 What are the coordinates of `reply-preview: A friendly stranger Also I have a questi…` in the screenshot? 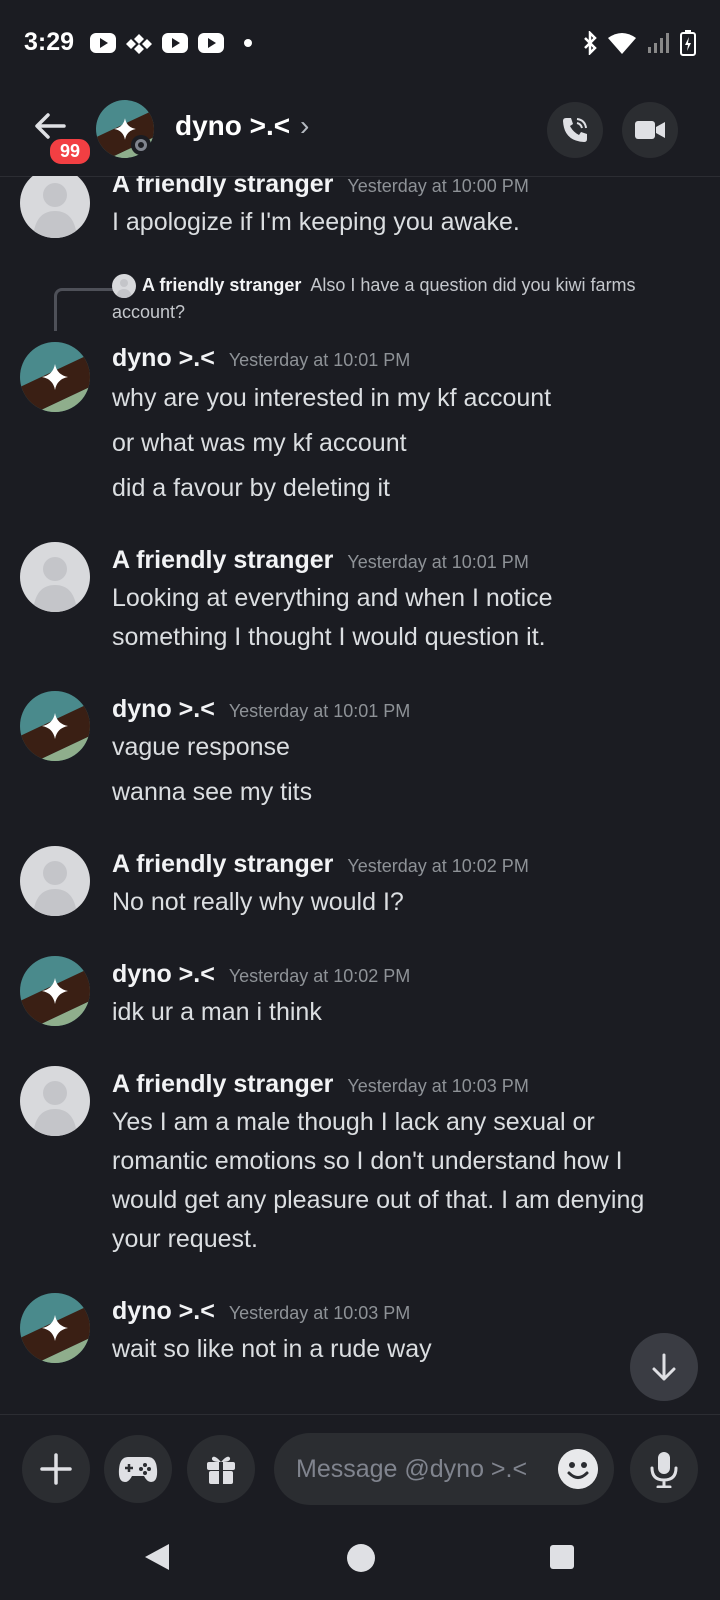 It's located at (407, 299).